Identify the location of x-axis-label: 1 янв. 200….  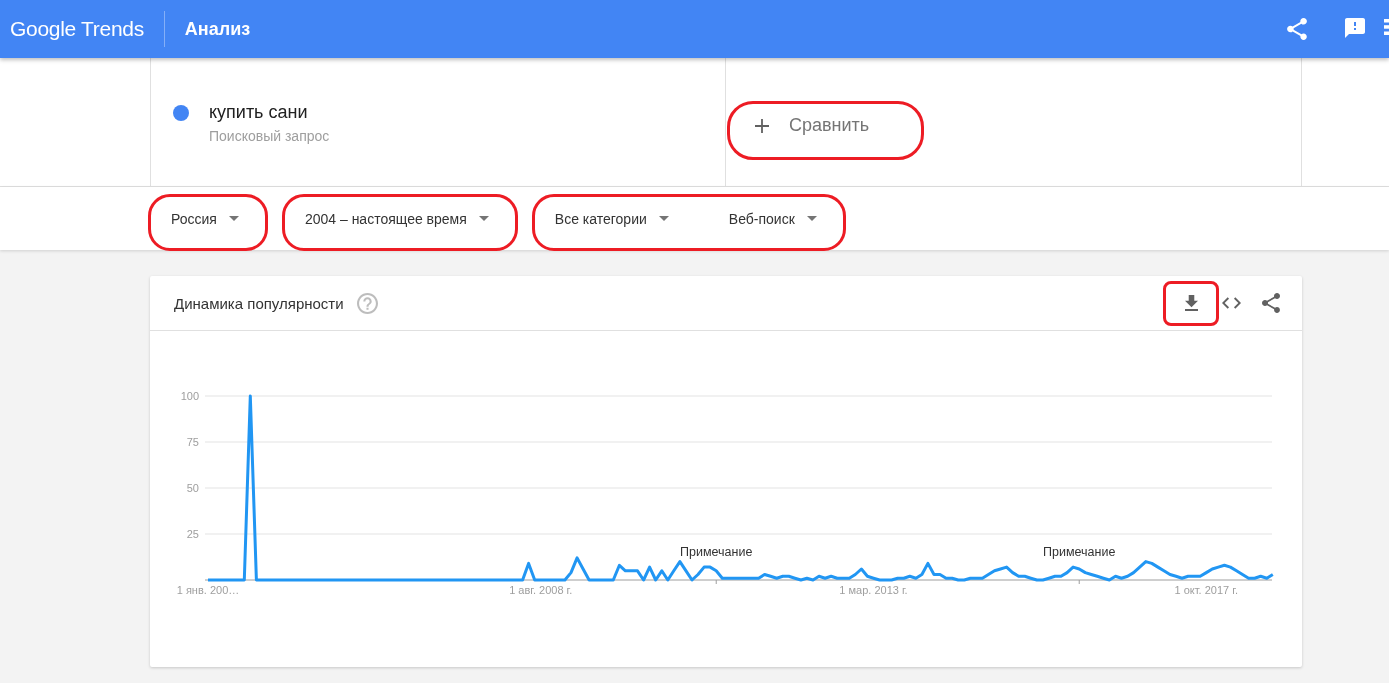
(208, 590).